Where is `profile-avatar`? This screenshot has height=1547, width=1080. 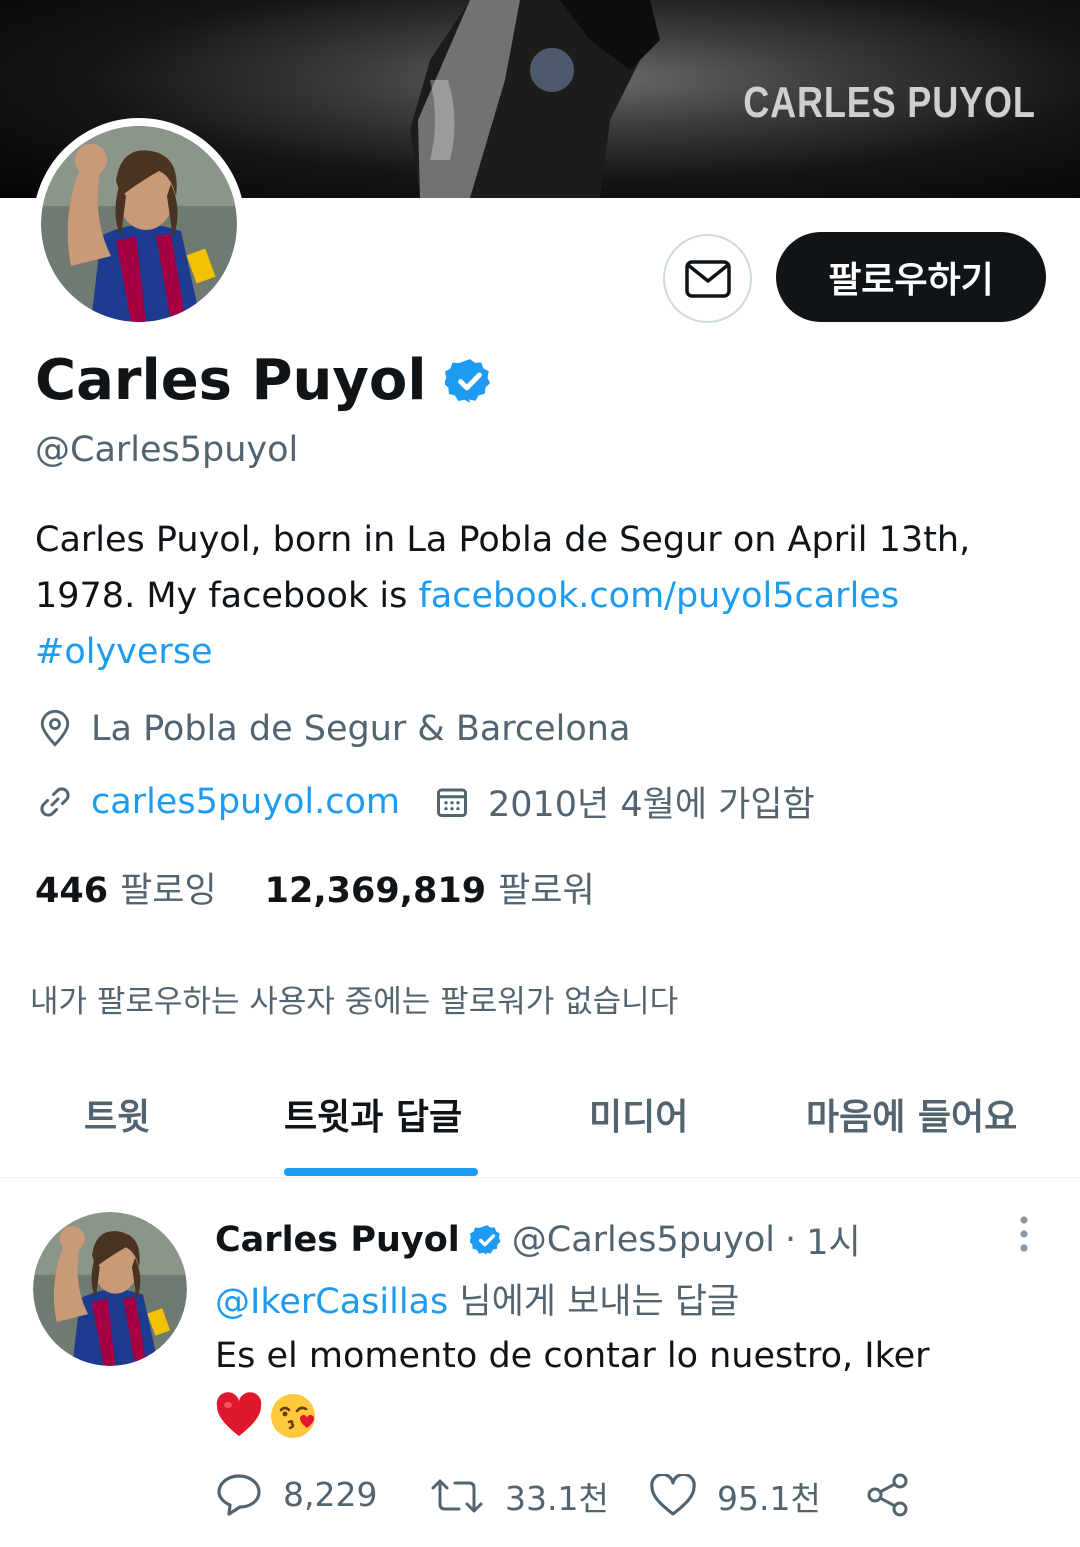
profile-avatar is located at coordinates (139, 224).